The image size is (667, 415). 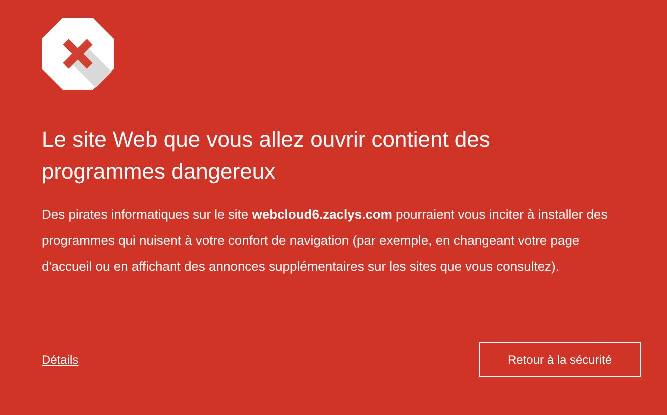 What do you see at coordinates (78, 54) in the screenshot?
I see `warning-icon` at bounding box center [78, 54].